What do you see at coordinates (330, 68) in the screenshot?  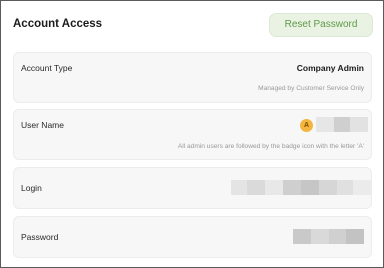 I see `account-type-value: Company Admin` at bounding box center [330, 68].